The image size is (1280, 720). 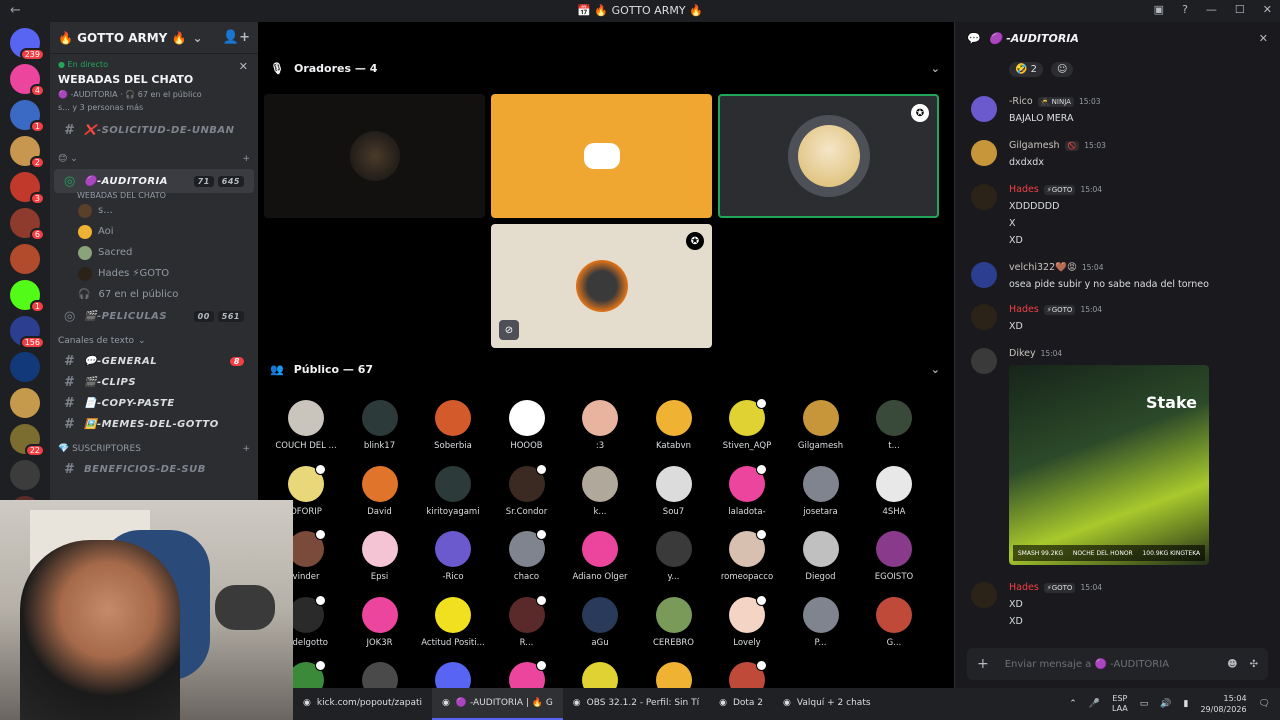 I want to click on help-icon: ?, so click(x=1185, y=9).